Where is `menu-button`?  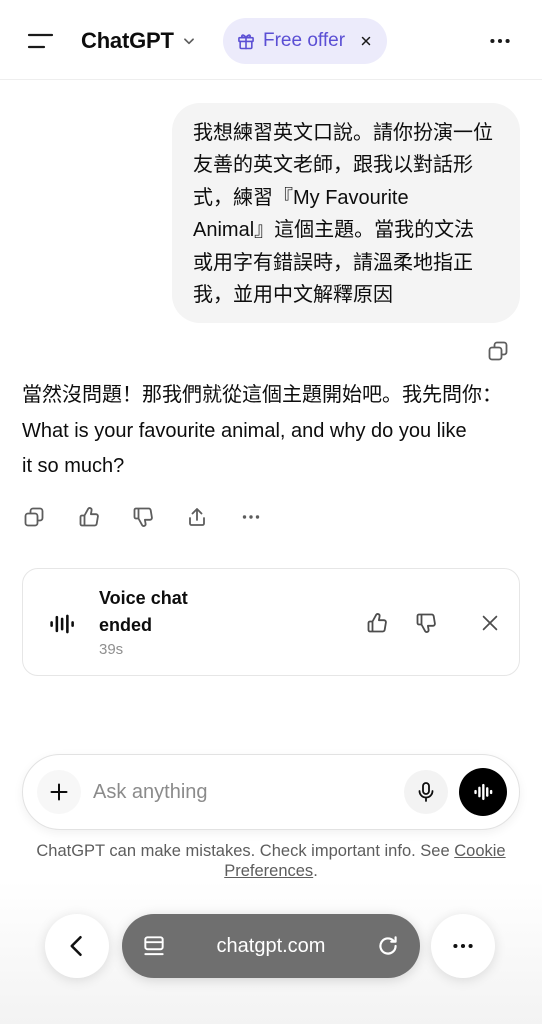
menu-button is located at coordinates (40, 41).